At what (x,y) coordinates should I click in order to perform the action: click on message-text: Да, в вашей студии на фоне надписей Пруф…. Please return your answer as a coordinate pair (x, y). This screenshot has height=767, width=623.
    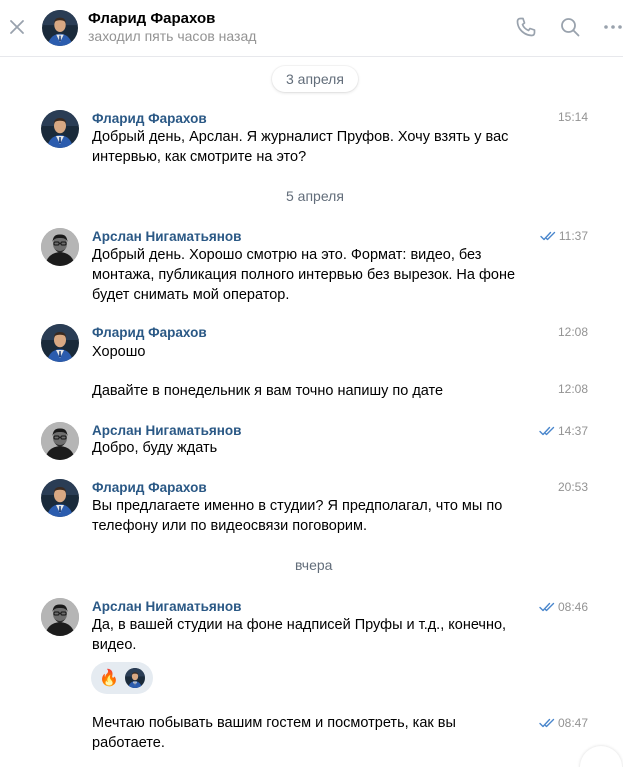
    Looking at the image, I should click on (299, 635).